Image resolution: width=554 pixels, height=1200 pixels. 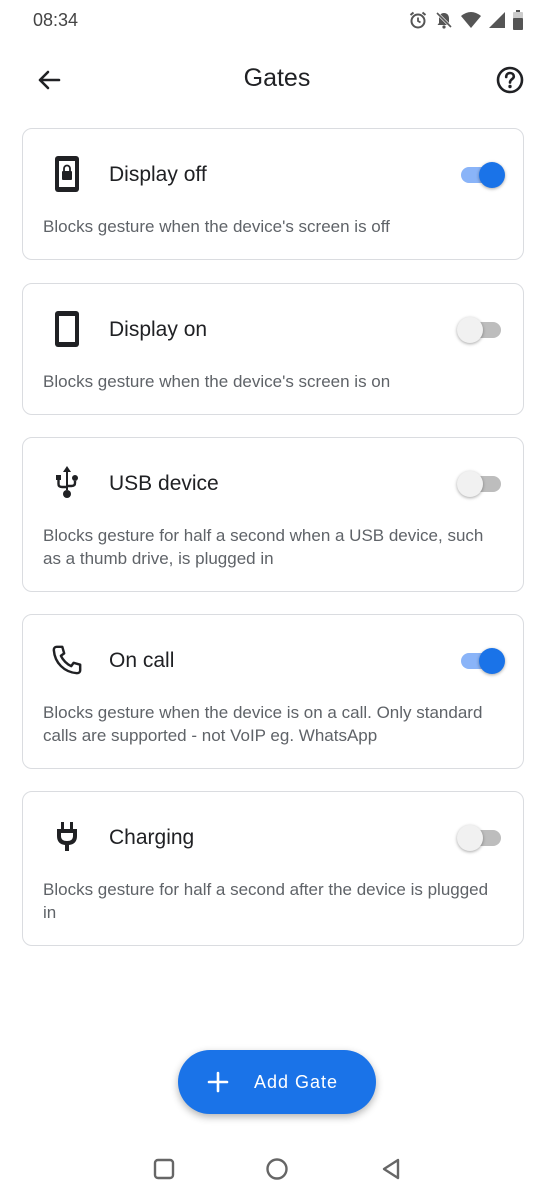 What do you see at coordinates (218, 1082) in the screenshot?
I see `plus-icon` at bounding box center [218, 1082].